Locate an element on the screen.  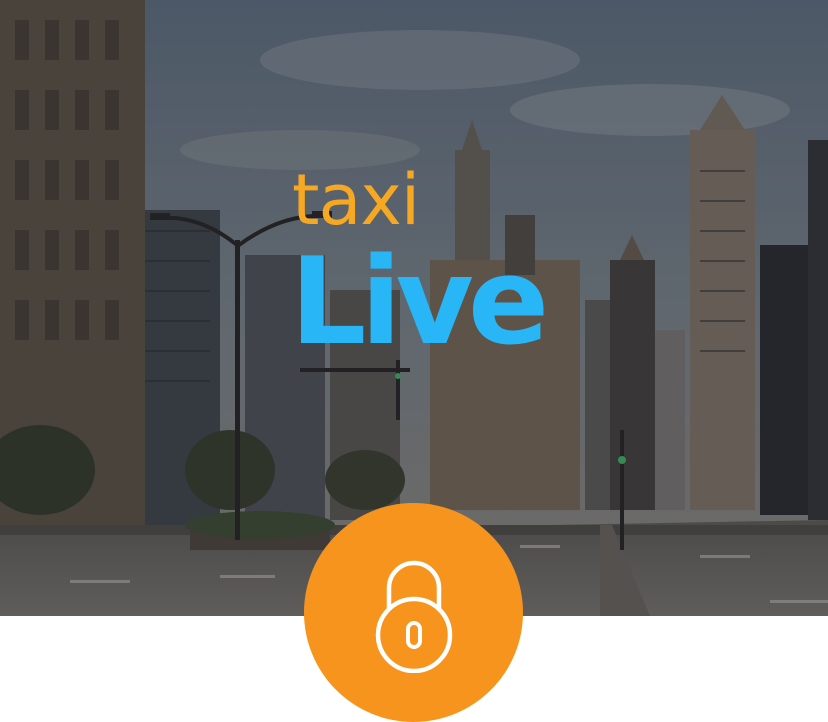
logo-taxi-text: taxi is located at coordinates (356, 200).